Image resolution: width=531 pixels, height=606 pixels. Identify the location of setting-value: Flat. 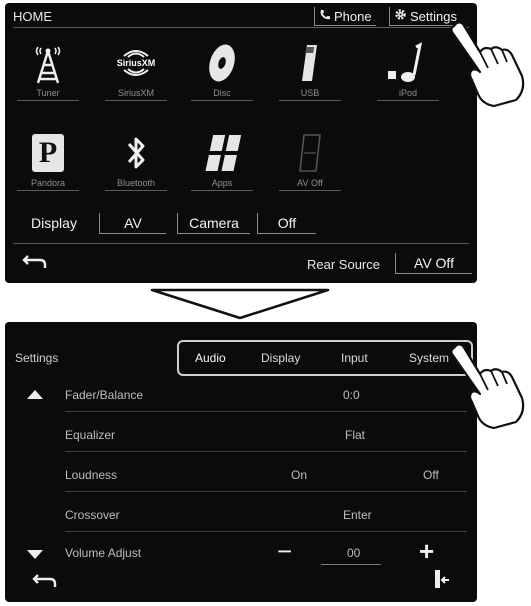
(355, 435).